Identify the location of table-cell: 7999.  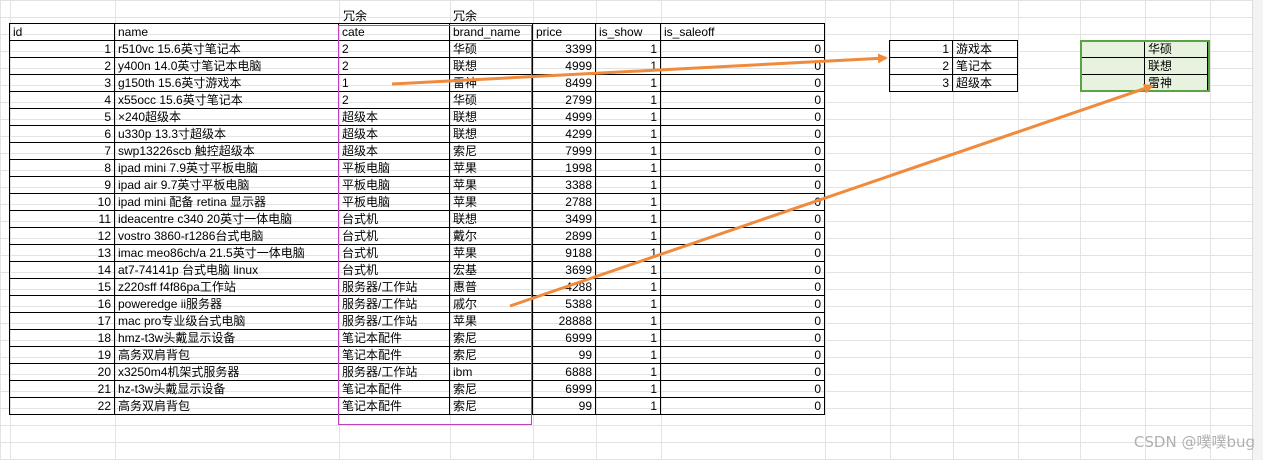
(564, 151).